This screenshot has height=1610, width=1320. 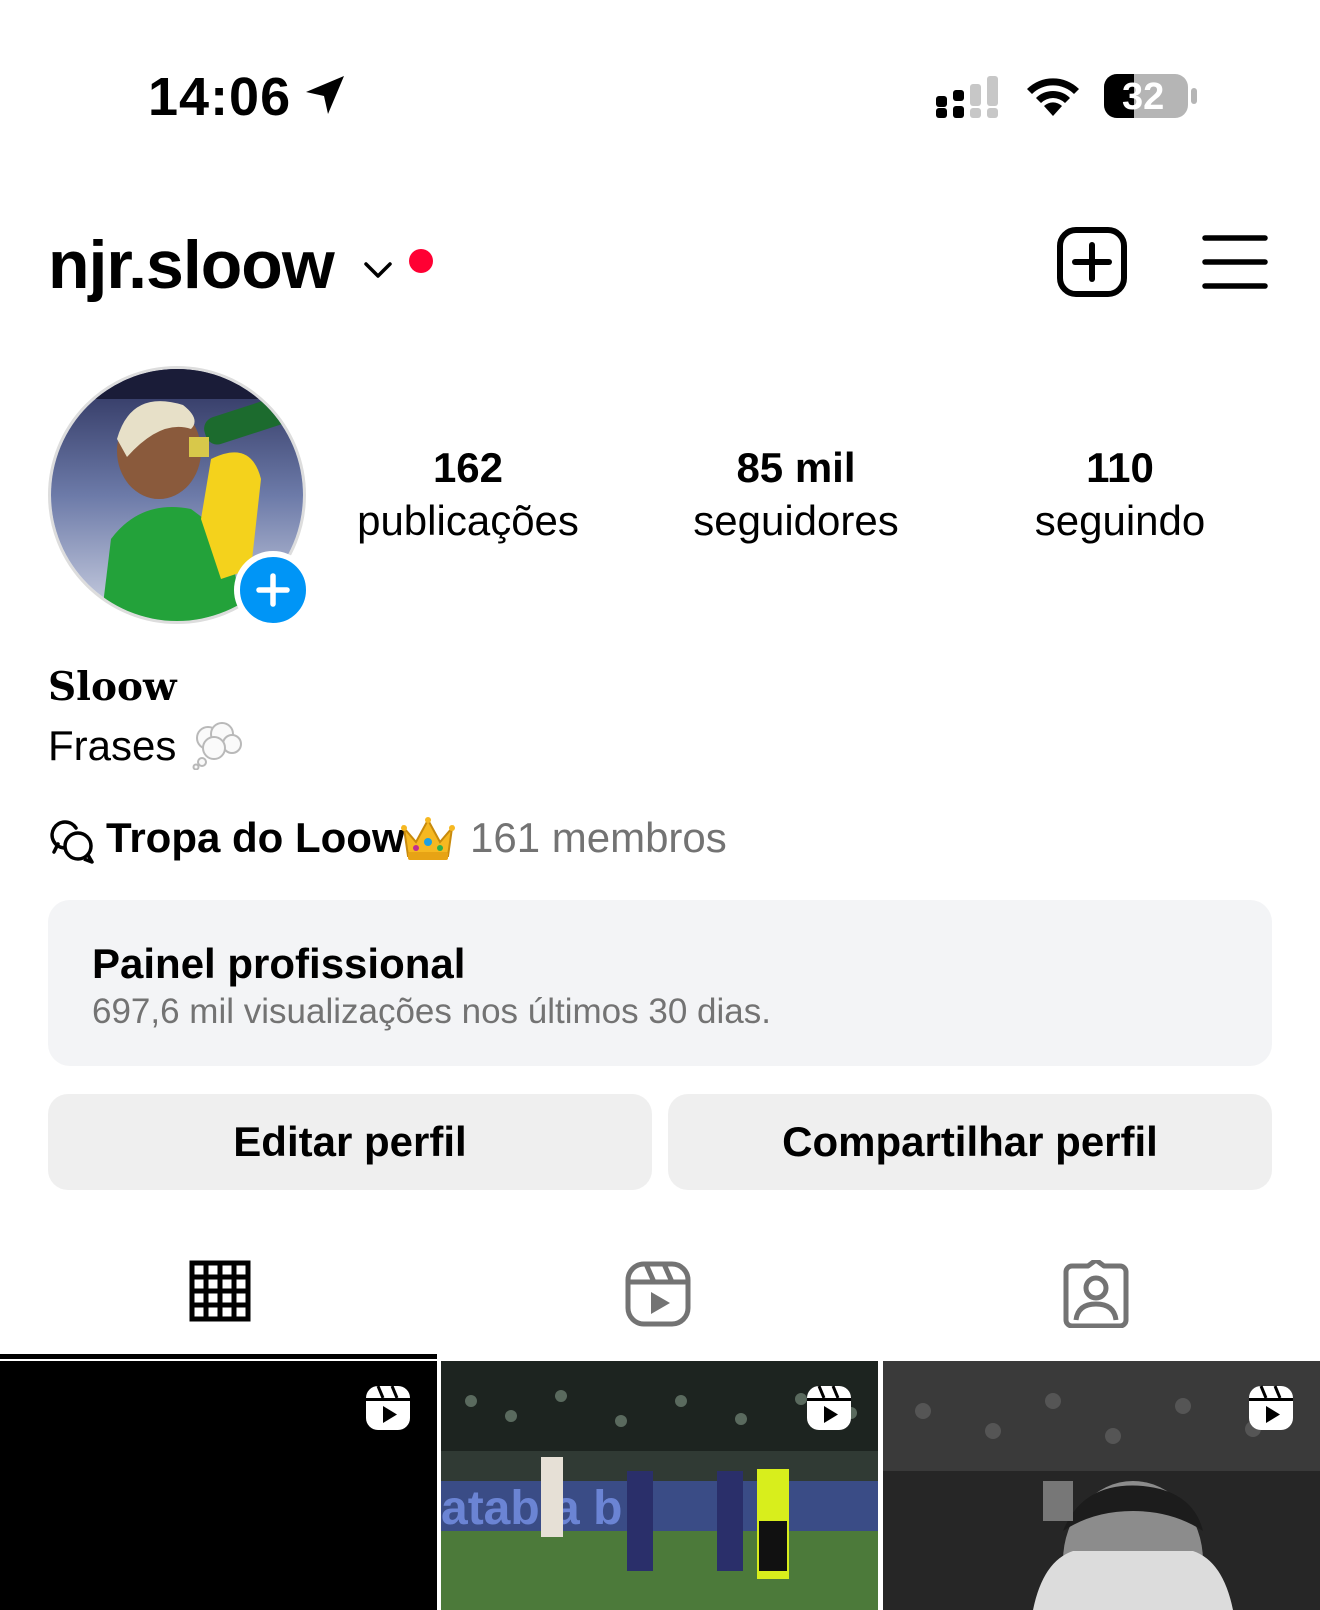 I want to click on signal-icon, so click(x=967, y=97).